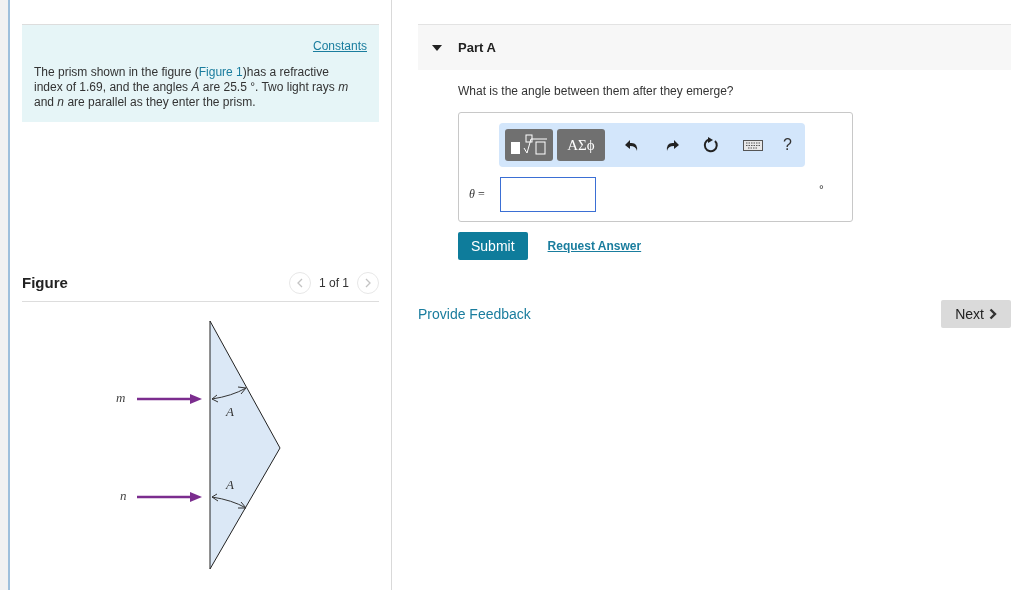 This screenshot has width=1024, height=590. What do you see at coordinates (299, 283) in the screenshot?
I see `chevron-left-icon` at bounding box center [299, 283].